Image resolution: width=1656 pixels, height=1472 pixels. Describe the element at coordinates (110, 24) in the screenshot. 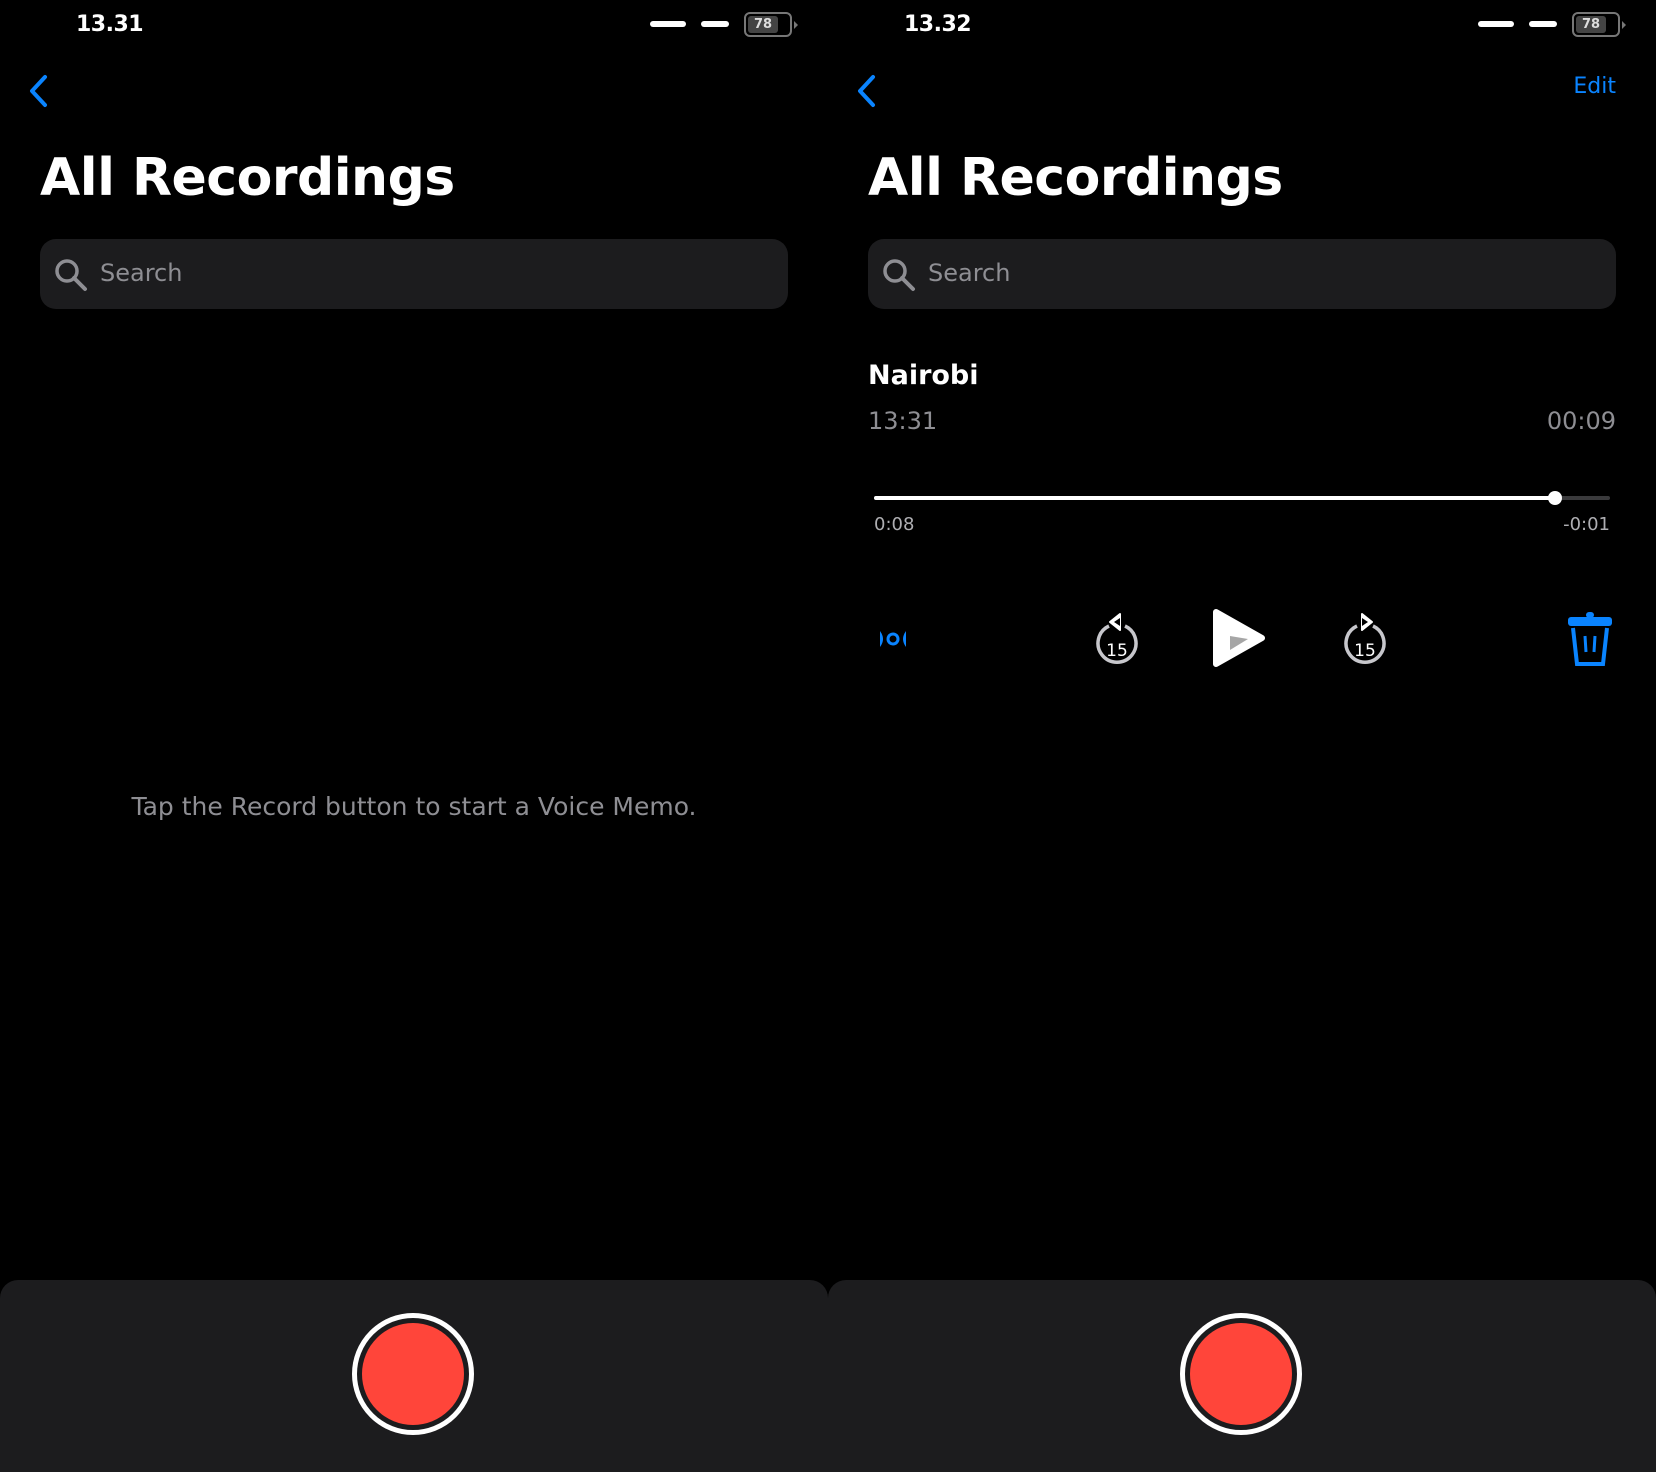

I see `status-time: 13.31` at that location.